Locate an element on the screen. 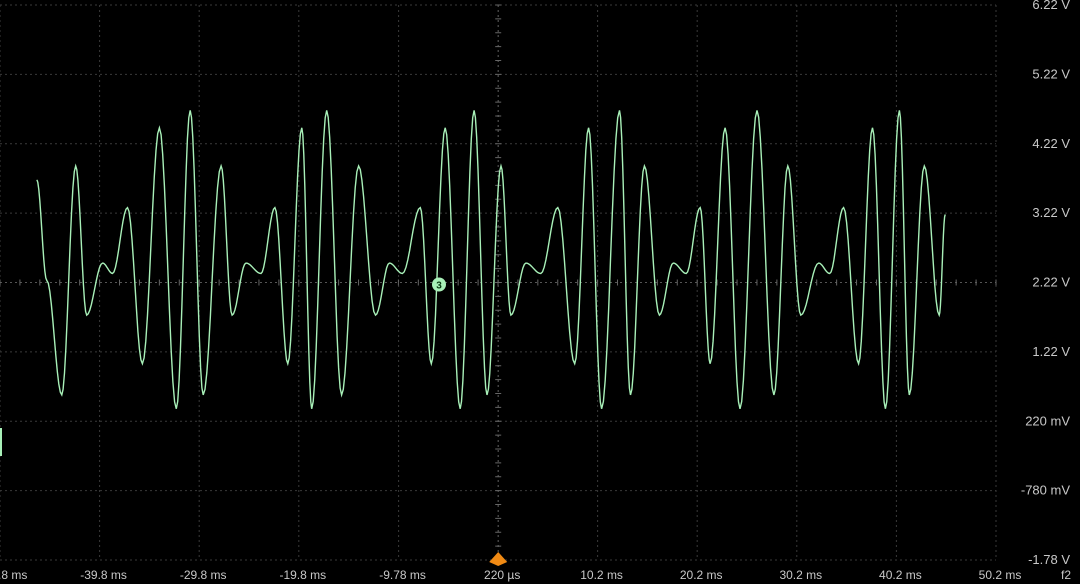 The width and height of the screenshot is (1080, 584). y-tick-label: 1.22 V is located at coordinates (1051, 351).